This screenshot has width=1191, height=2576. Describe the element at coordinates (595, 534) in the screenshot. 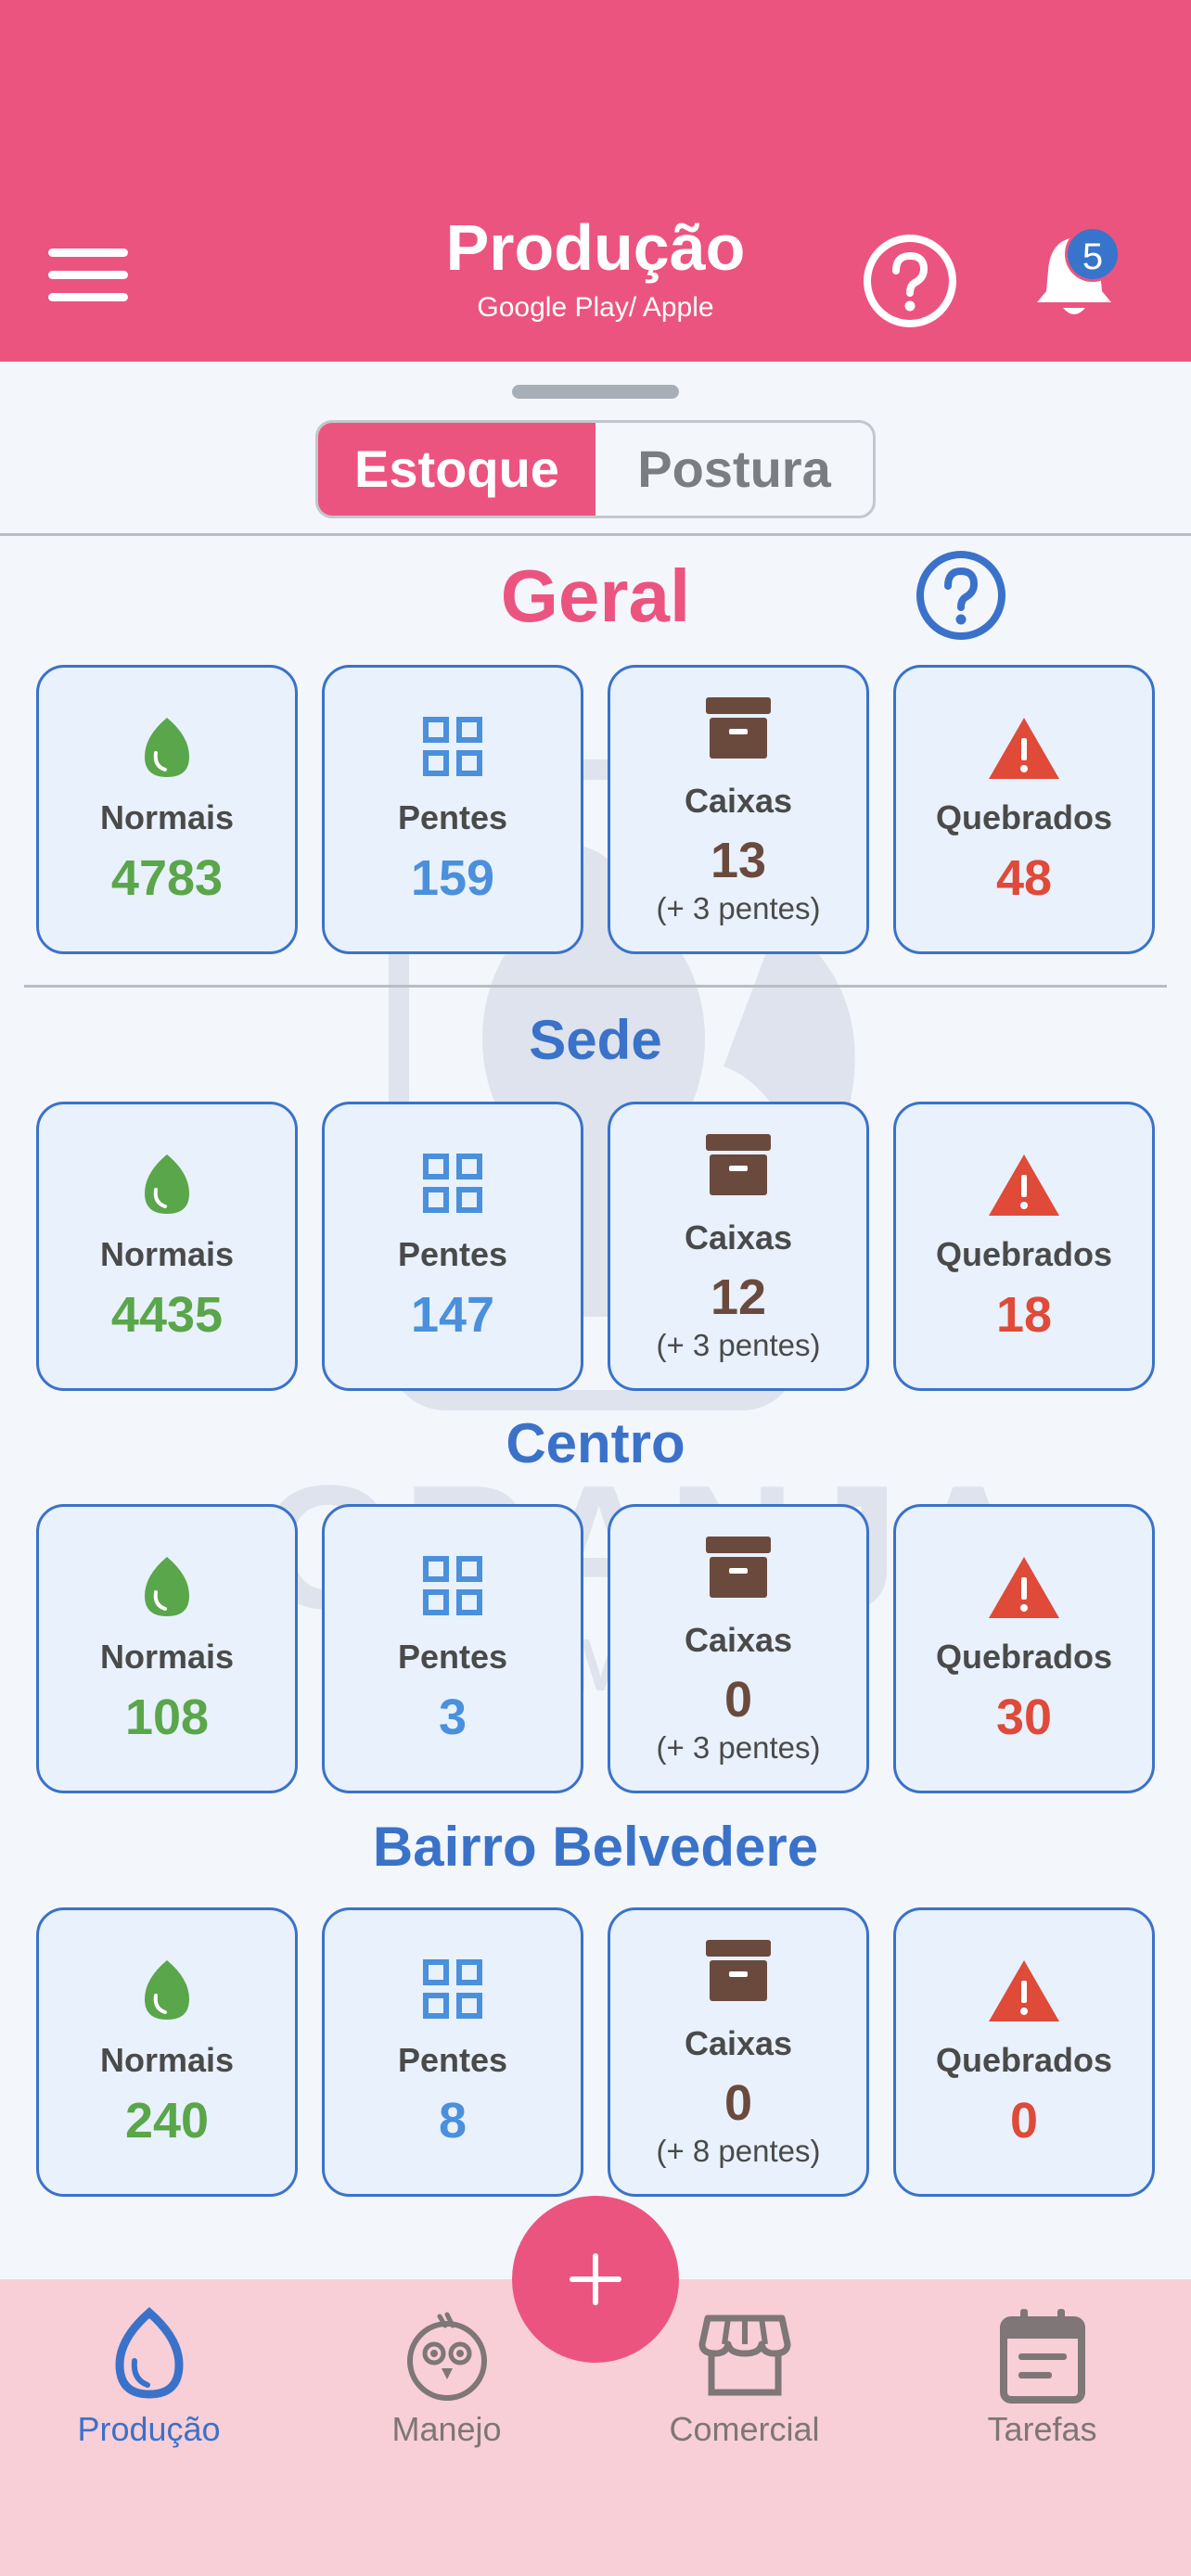

I see `divider` at that location.